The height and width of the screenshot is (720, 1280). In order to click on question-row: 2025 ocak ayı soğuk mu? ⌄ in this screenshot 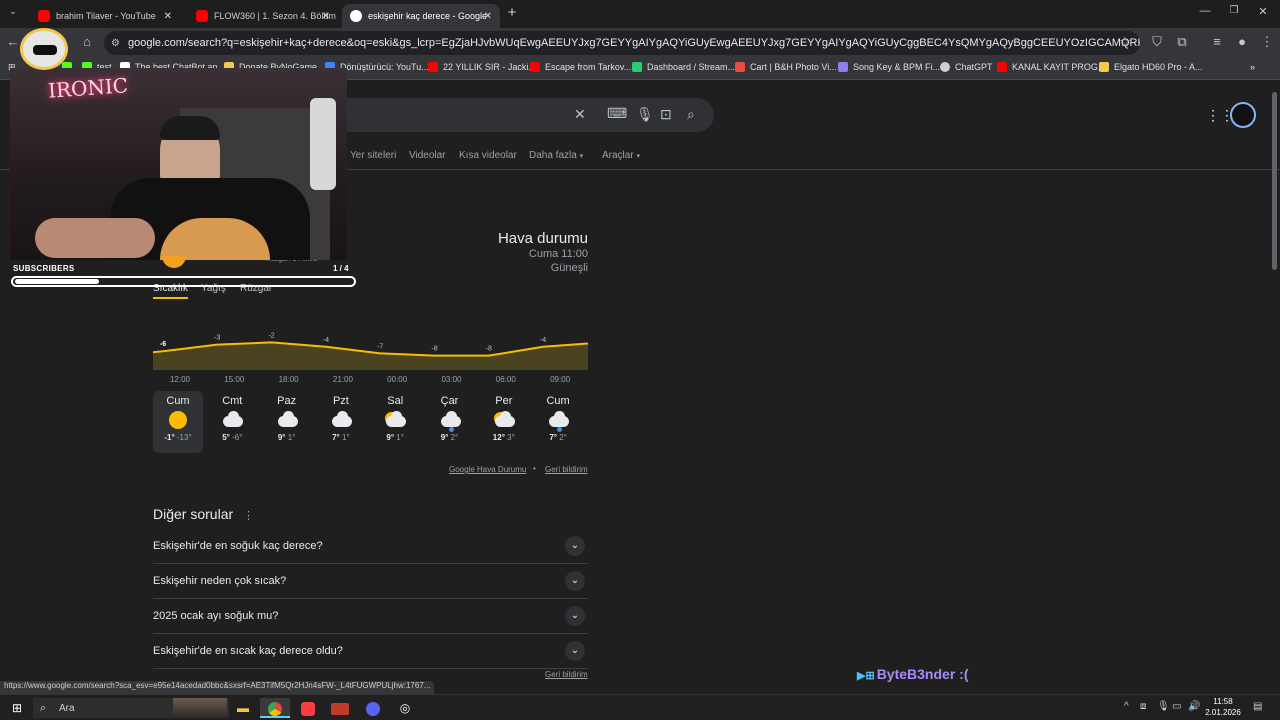, I will do `click(370, 616)`.